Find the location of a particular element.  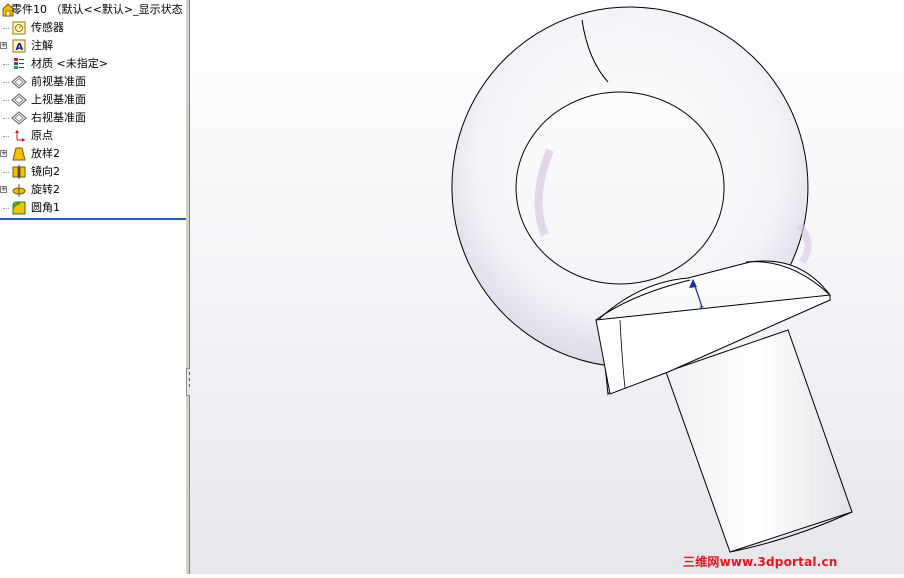

tree-item: + 旋转2 is located at coordinates (93, 190).